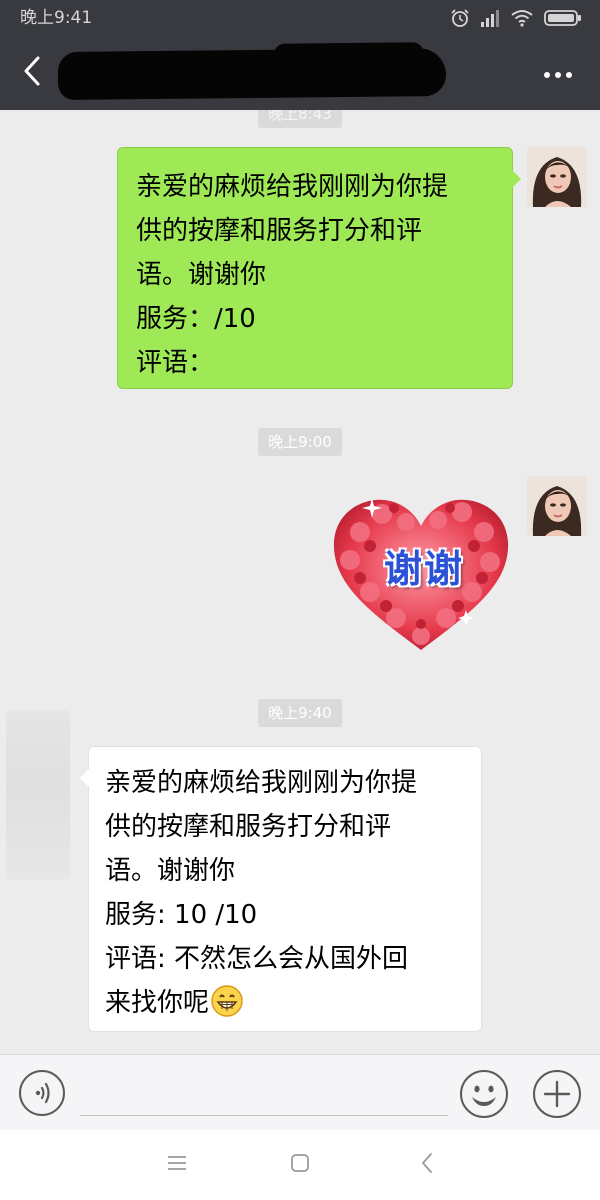  What do you see at coordinates (563, 18) in the screenshot?
I see `battery-icon` at bounding box center [563, 18].